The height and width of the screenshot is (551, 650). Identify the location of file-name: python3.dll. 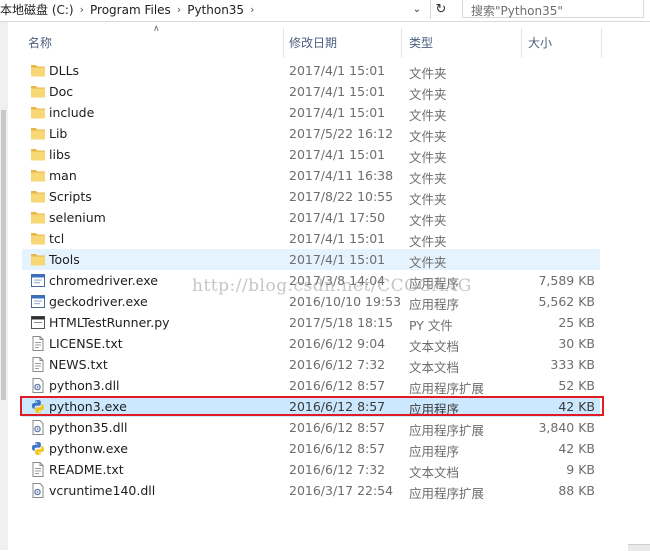
(84, 385).